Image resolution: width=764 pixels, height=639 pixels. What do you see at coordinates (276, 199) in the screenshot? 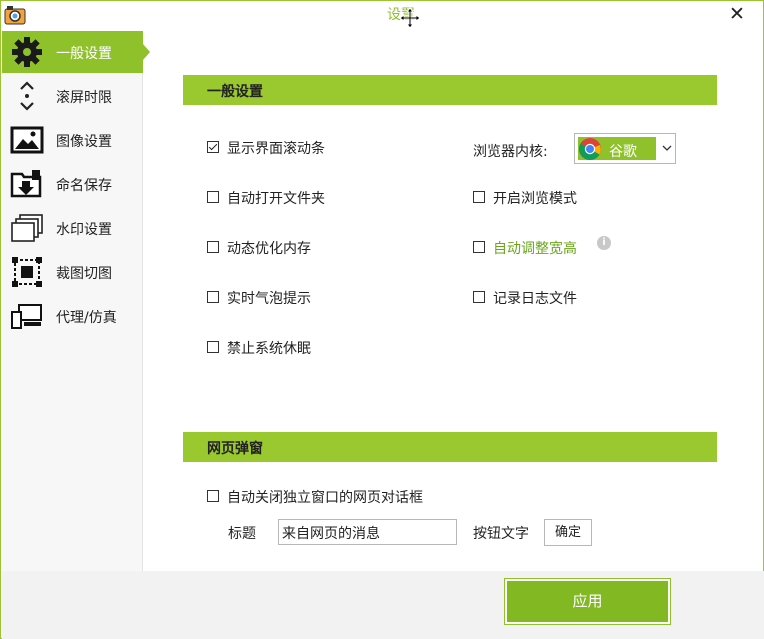
I see `option-label: 自动打开文件夹` at bounding box center [276, 199].